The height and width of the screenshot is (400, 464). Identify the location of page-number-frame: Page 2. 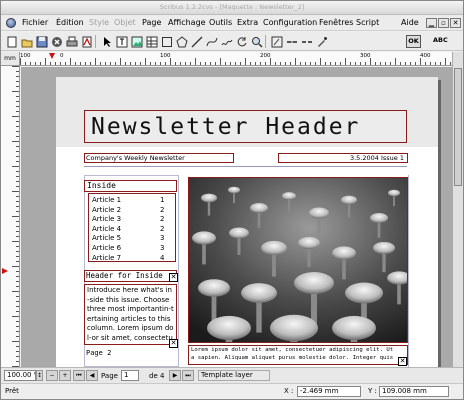
(116, 354).